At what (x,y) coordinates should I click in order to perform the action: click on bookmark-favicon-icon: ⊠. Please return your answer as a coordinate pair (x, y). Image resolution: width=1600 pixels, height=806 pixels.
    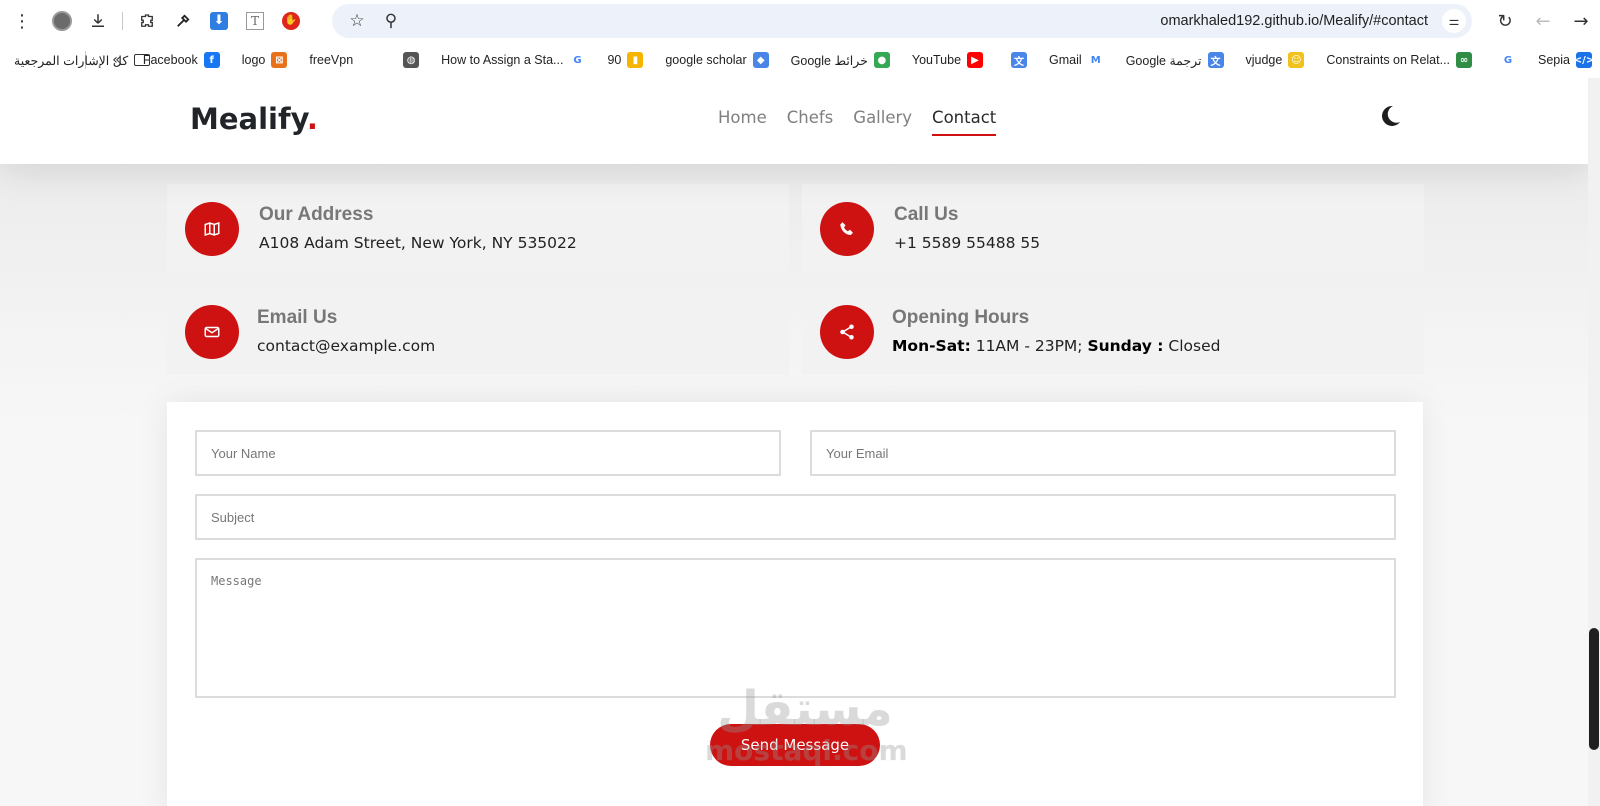
    Looking at the image, I should click on (279, 60).